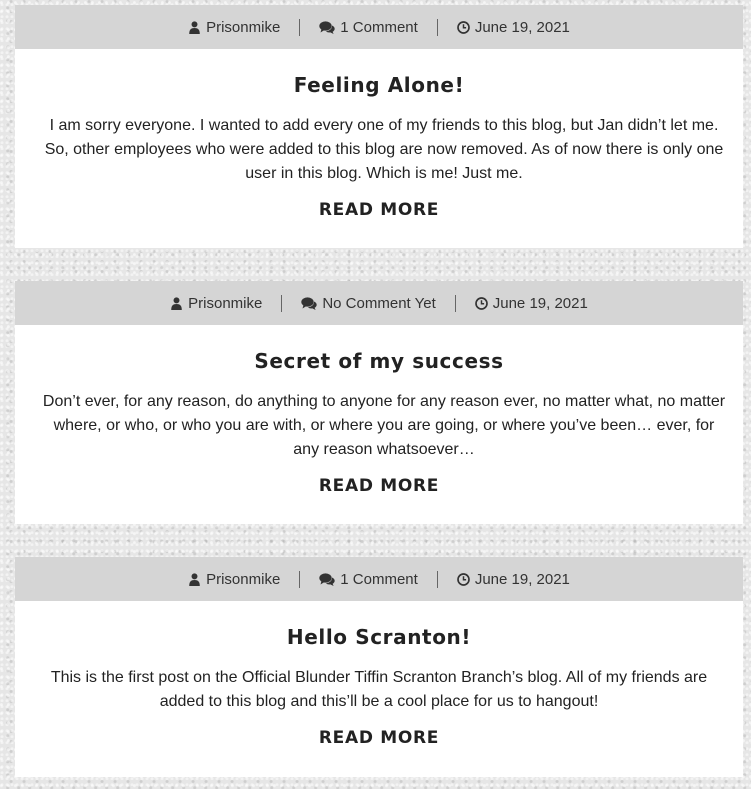 The width and height of the screenshot is (751, 789). I want to click on post-meta-bar: Prisonmike No Comment Yet June 19, 2021, so click(379, 303).